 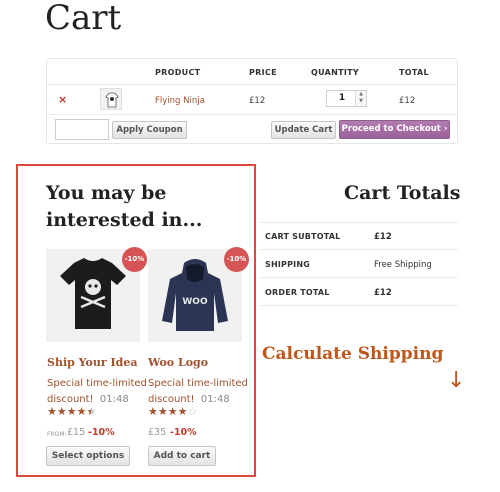 I want to click on cart-totals-title: Cart Totals, so click(x=402, y=193).